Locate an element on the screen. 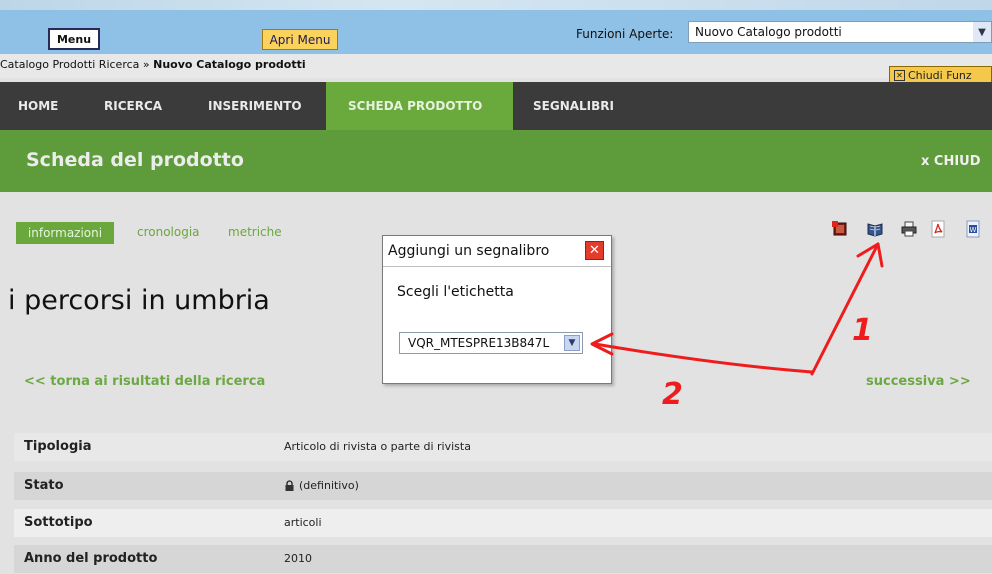 The image size is (992, 574). table-row: Stato (definitivo) is located at coordinates (503, 486).